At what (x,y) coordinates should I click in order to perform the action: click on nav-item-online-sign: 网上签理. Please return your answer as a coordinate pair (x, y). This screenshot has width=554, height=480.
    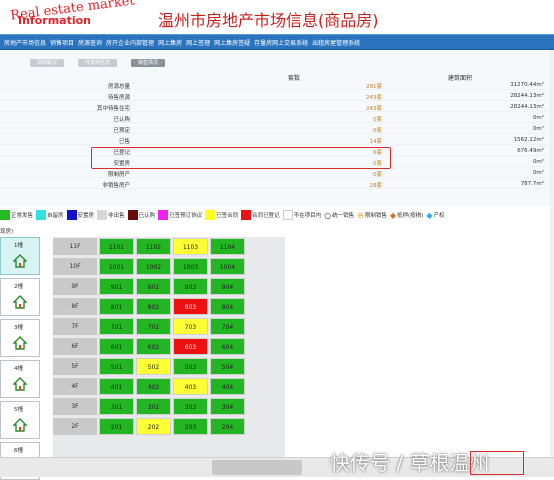
    Looking at the image, I should click on (198, 42).